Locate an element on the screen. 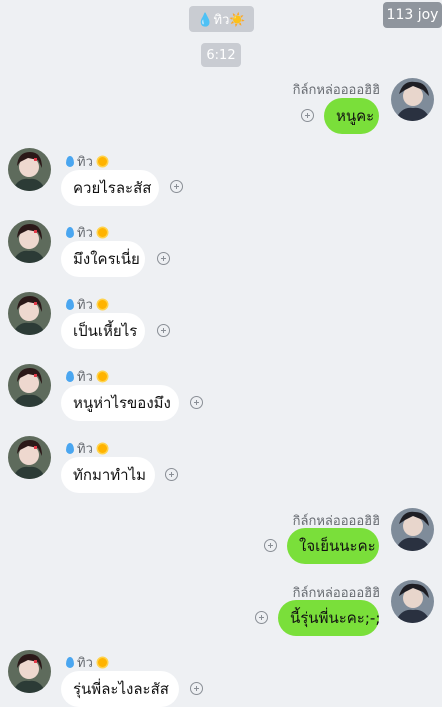  message-bubble: ทักมาทำไม is located at coordinates (108, 475).